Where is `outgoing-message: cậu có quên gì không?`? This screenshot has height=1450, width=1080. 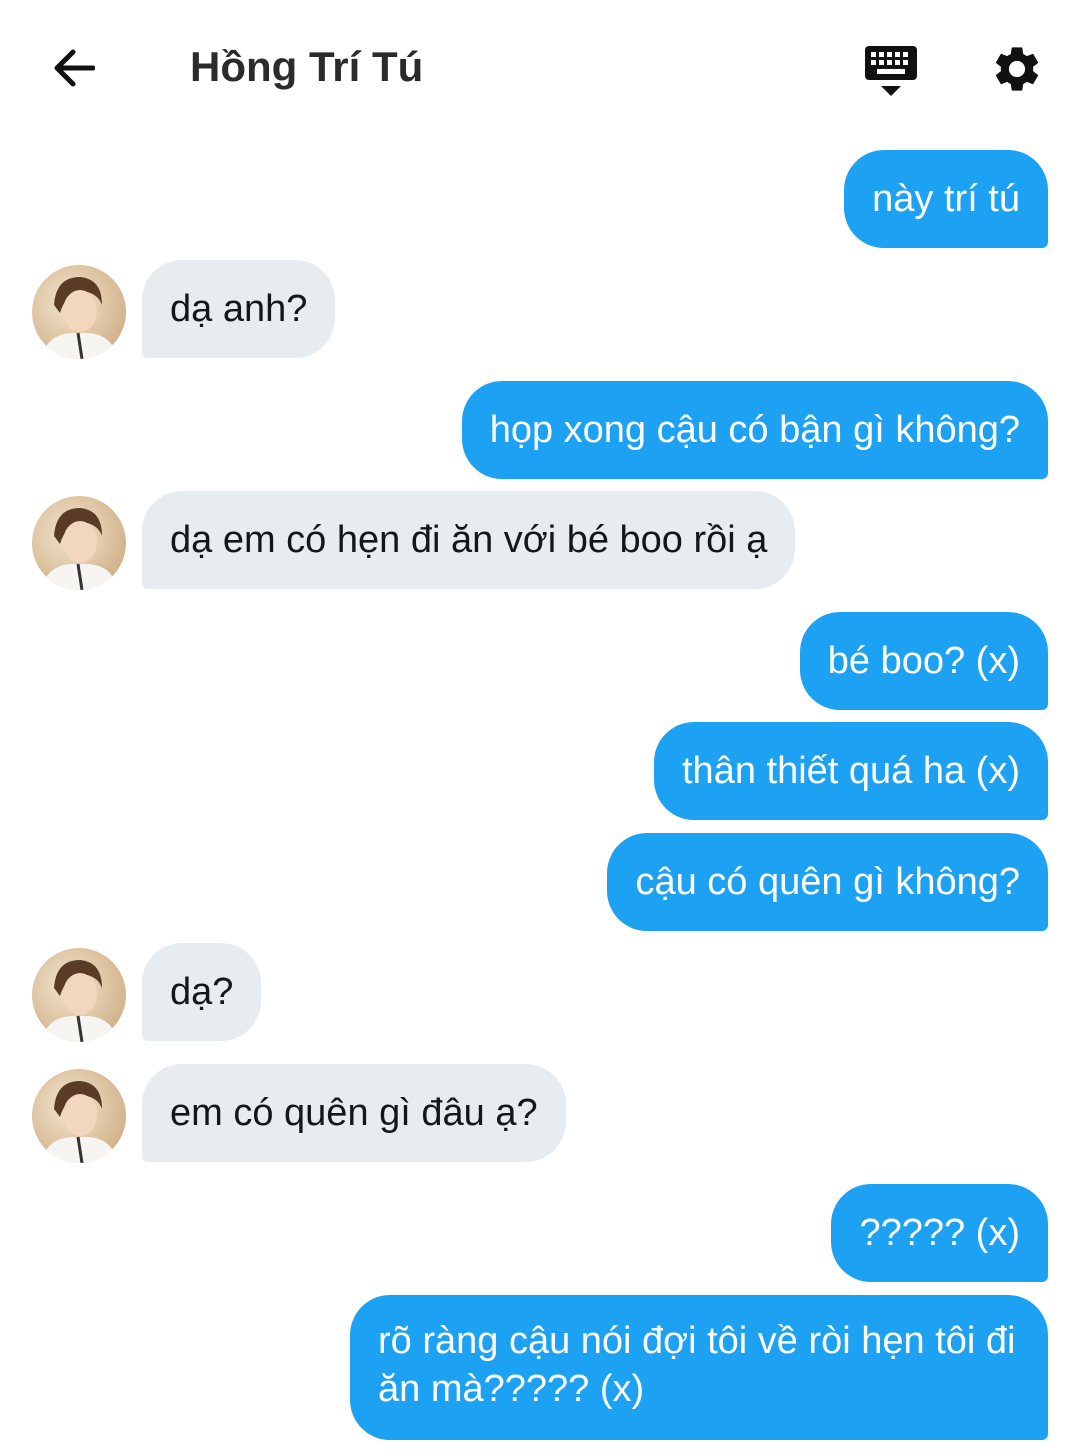
outgoing-message: cậu có quên gì không? is located at coordinates (827, 882).